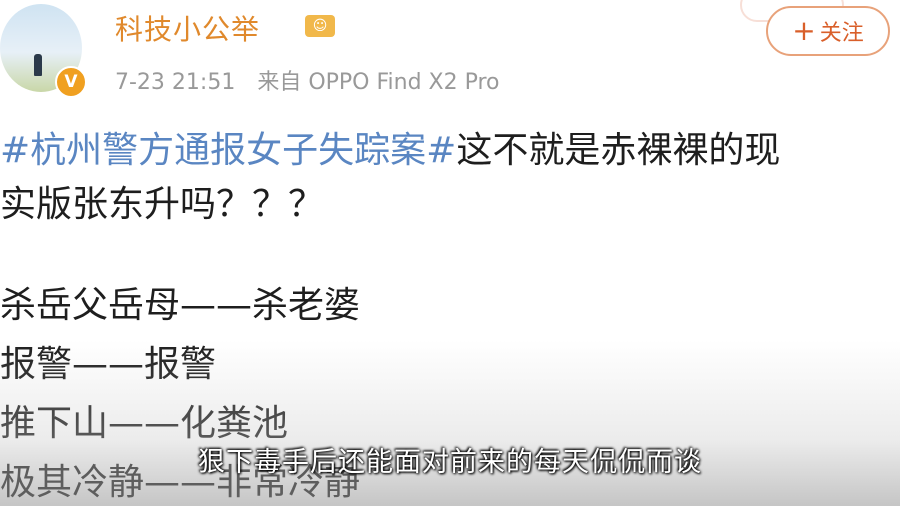  What do you see at coordinates (71, 82) in the screenshot?
I see `verified-badge-icon: V` at bounding box center [71, 82].